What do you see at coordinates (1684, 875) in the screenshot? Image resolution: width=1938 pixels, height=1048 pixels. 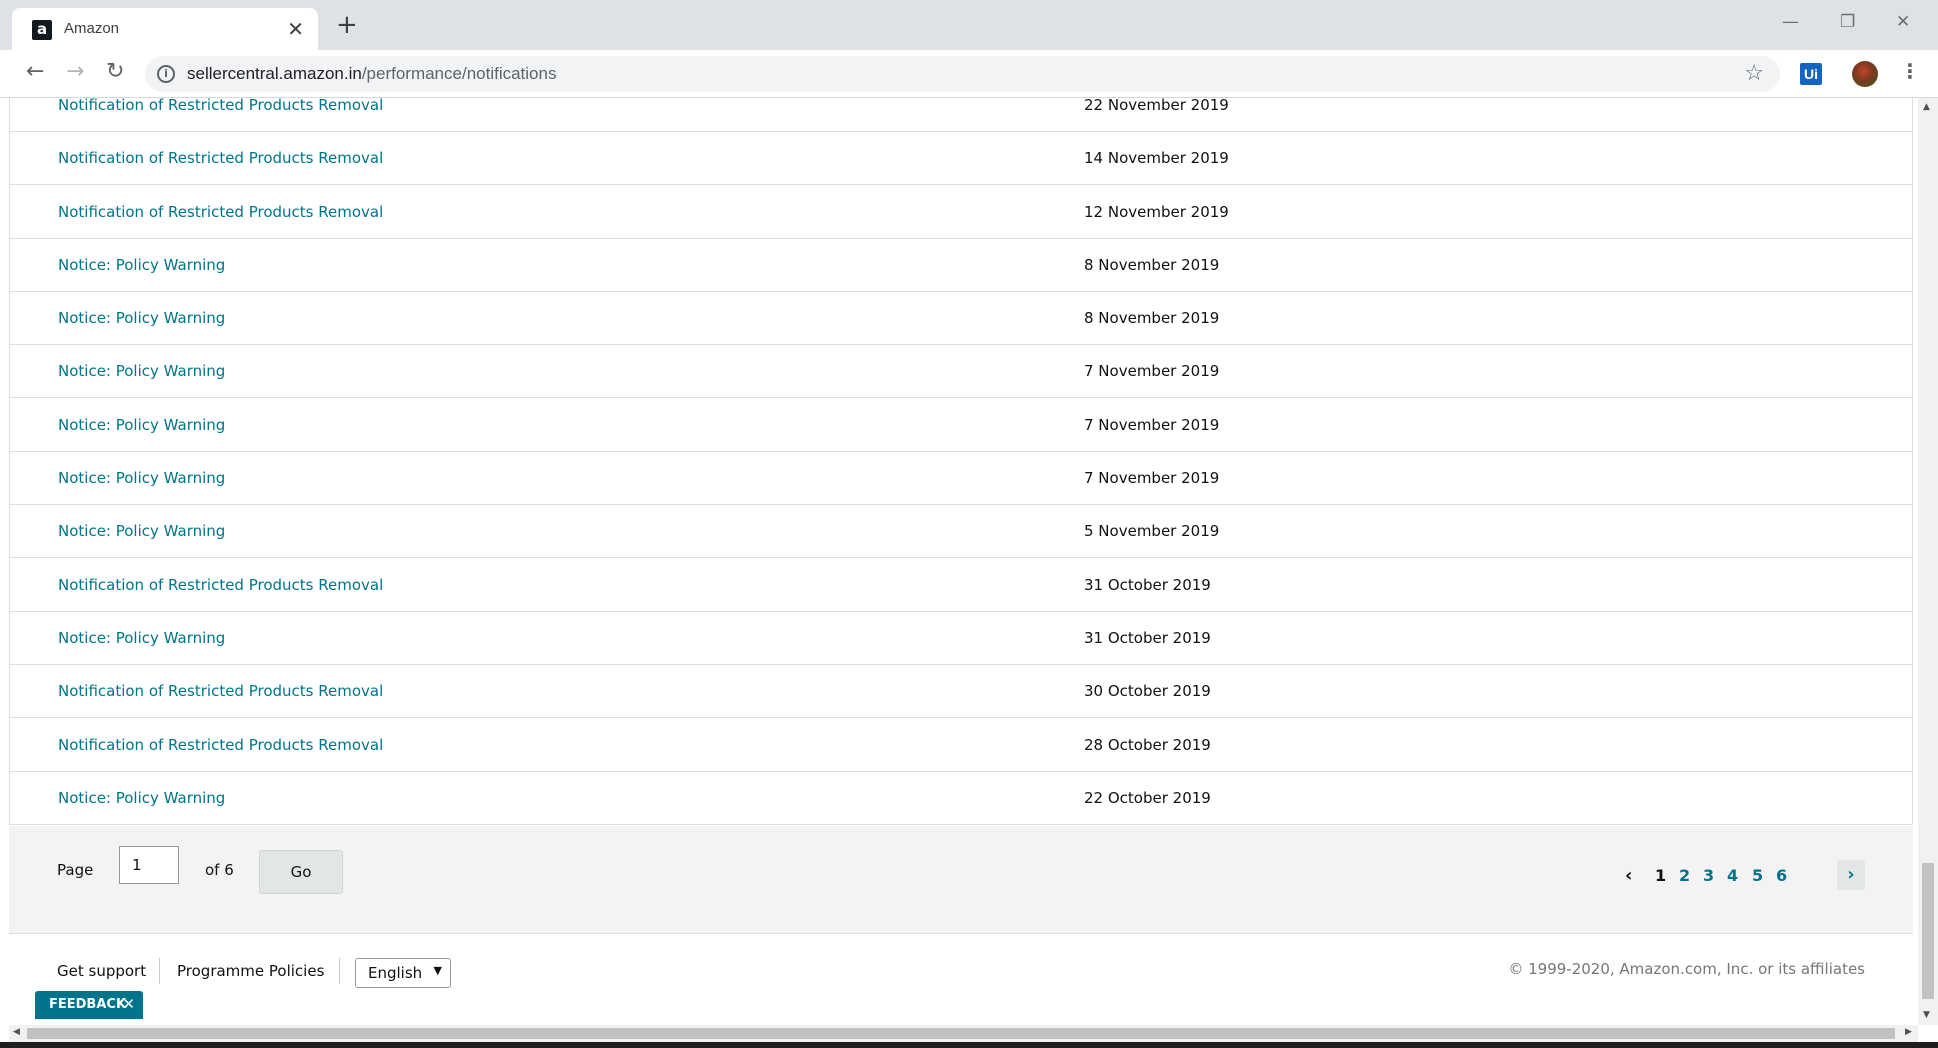 I see `page-link-2: 2` at bounding box center [1684, 875].